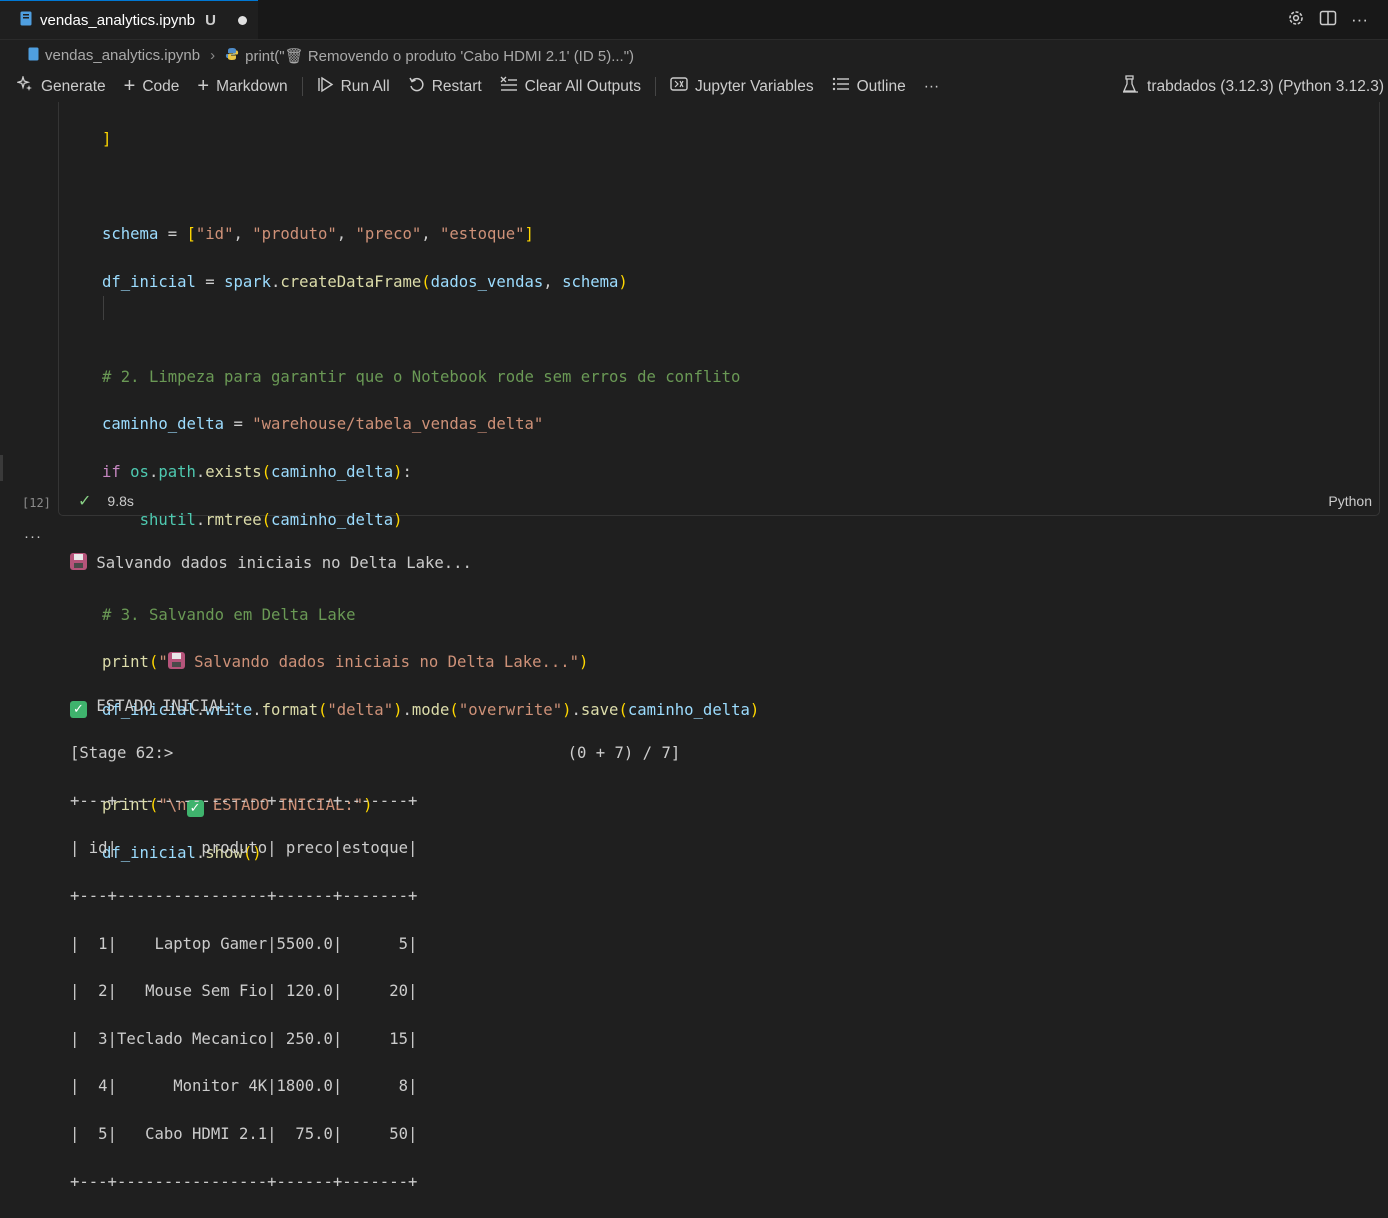  Describe the element at coordinates (122, 55) in the screenshot. I see `breadcrumb-file: vendas_analytics.ipynb` at that location.